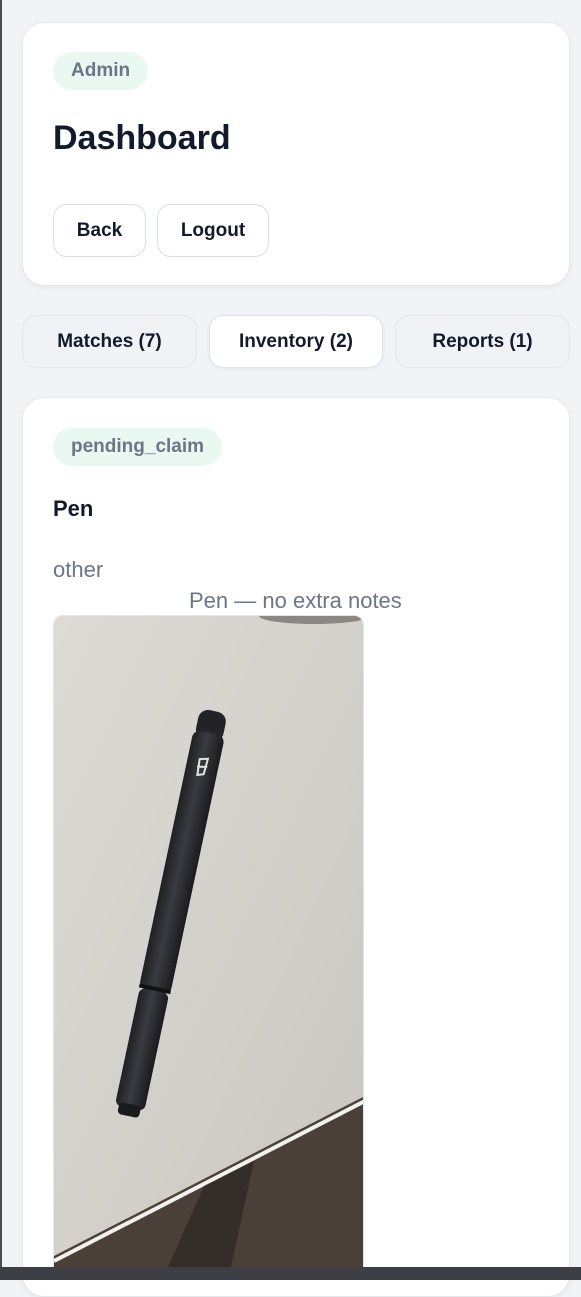 The height and width of the screenshot is (1297, 581). I want to click on back-button: Back, so click(99, 230).